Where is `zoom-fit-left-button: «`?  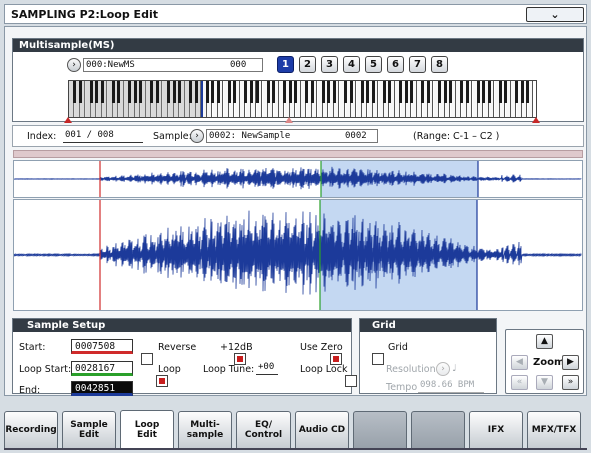
zoom-fit-left-button: « is located at coordinates (519, 382).